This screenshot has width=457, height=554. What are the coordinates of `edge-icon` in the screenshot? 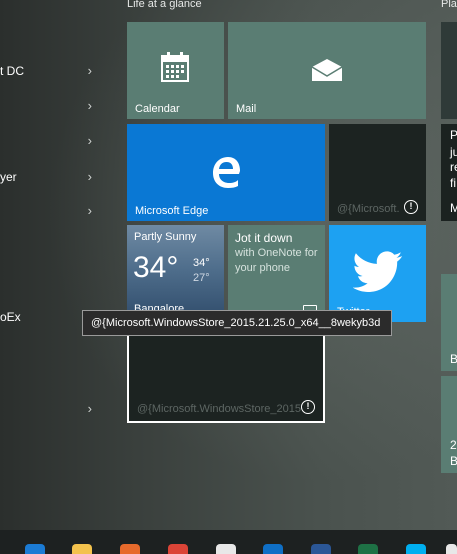 It's located at (226, 172).